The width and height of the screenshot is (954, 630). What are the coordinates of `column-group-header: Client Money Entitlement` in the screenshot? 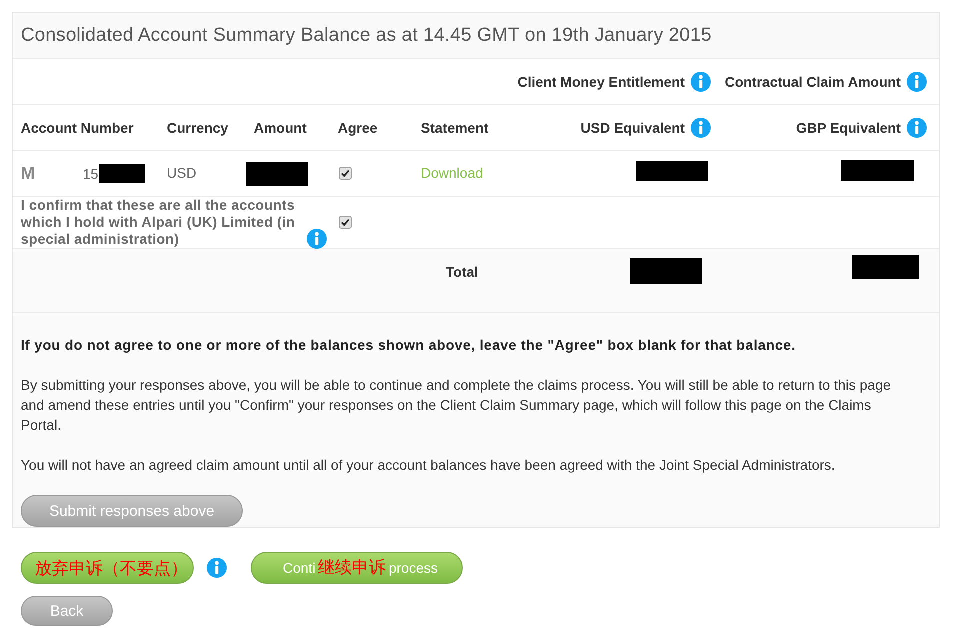 It's located at (601, 82).